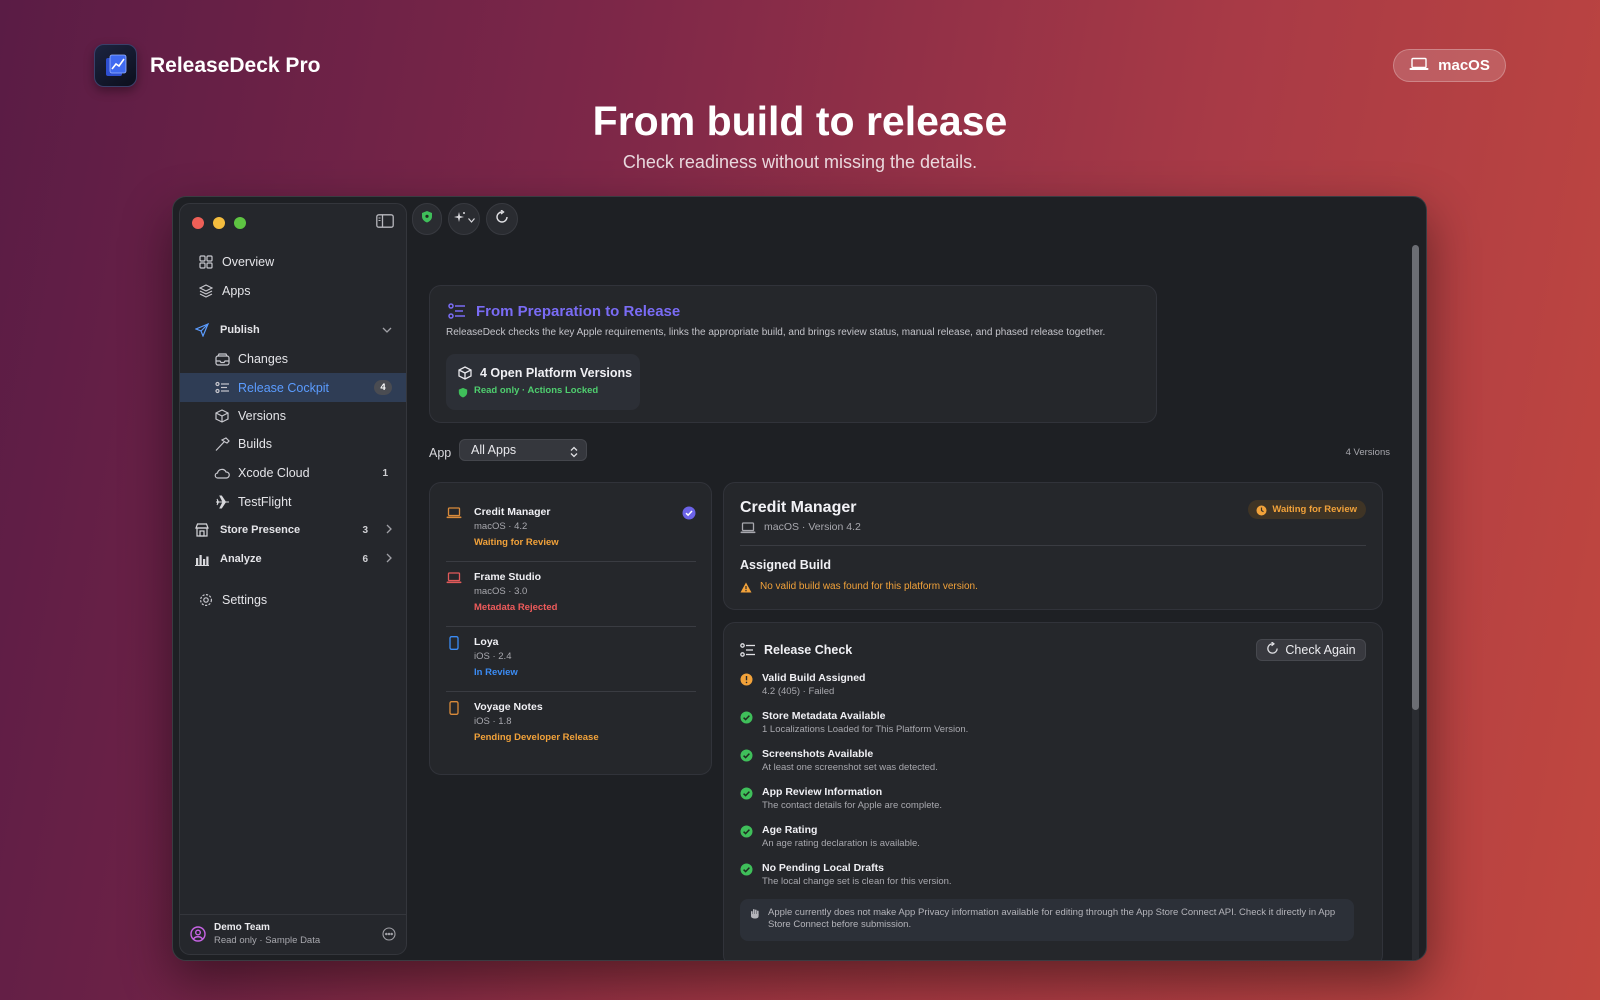  Describe the element at coordinates (293, 359) in the screenshot. I see `sidebar-item-changes: Changes` at that location.